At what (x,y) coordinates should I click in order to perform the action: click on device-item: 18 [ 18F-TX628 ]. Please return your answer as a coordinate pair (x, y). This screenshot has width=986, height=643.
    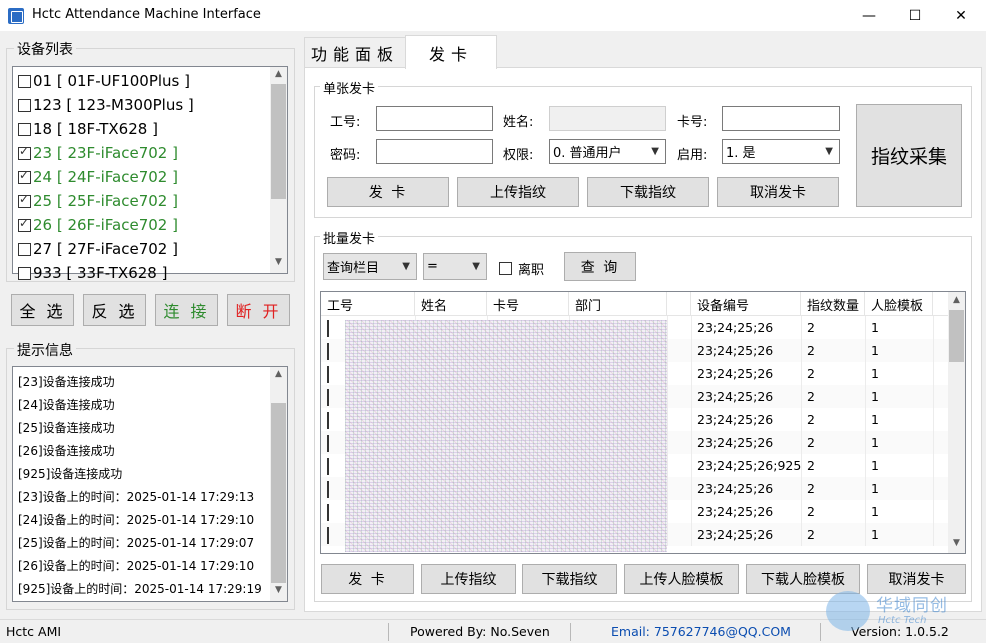
    Looking at the image, I should click on (88, 129).